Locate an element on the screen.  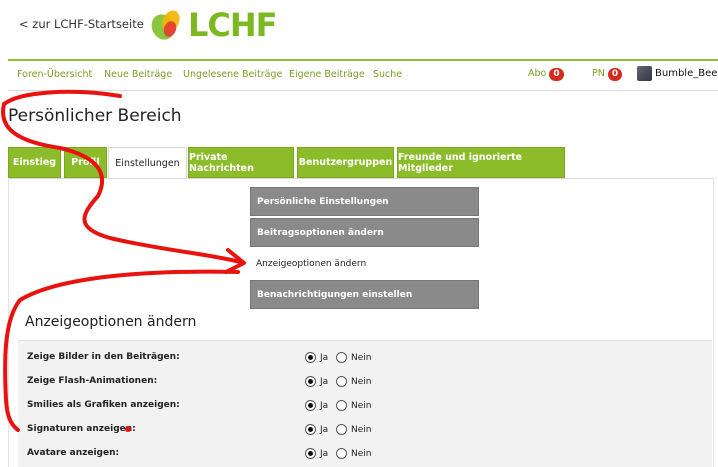
tab-freunde-ignorierte: Freunde und ignorierte Mitglieder is located at coordinates (481, 162).